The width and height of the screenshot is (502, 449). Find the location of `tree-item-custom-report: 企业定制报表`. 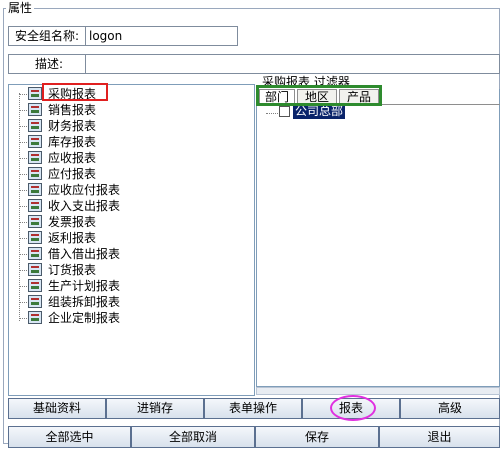

tree-item-custom-report: 企业定制报表 is located at coordinates (94, 318).